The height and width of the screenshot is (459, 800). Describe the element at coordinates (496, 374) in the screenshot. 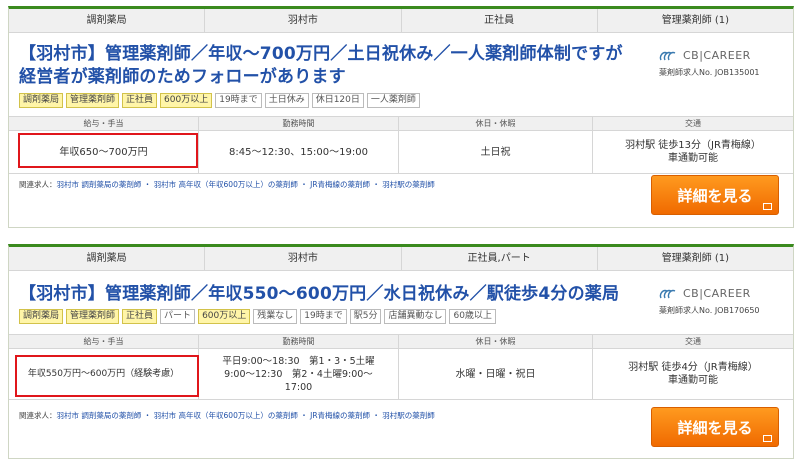

I see `holidays-value: 水曜・日曜・祝日` at that location.